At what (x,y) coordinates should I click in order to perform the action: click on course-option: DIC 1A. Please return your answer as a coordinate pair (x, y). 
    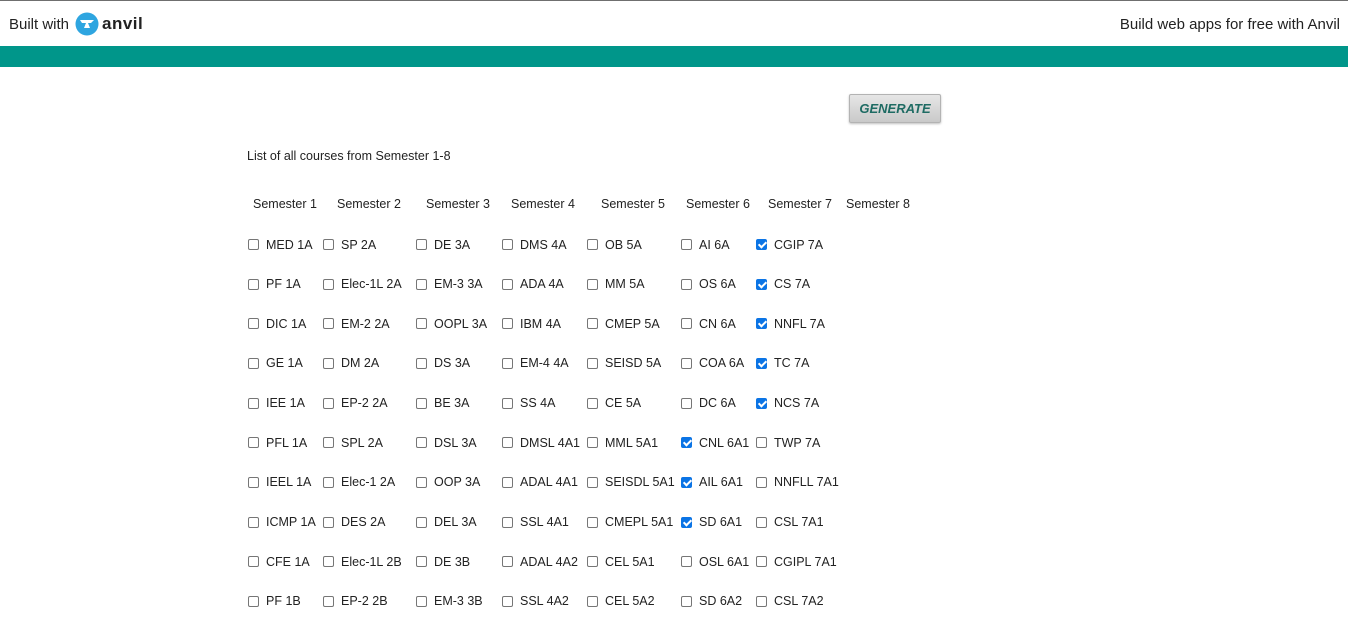
    Looking at the image, I should click on (277, 324).